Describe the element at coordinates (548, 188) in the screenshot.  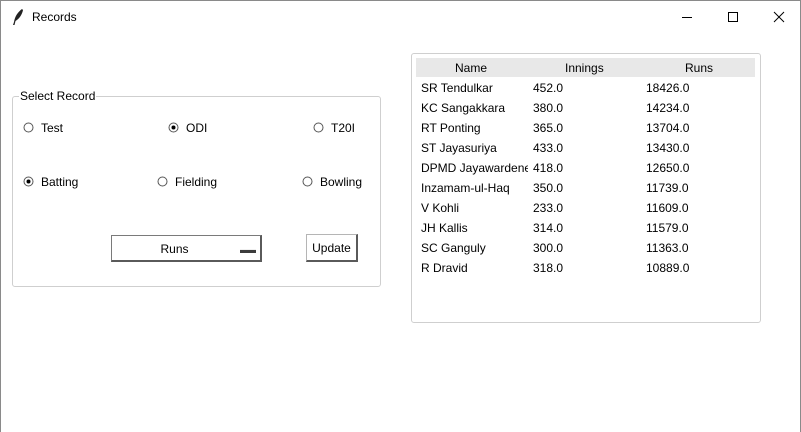
I see `cell-innings: 350.0` at that location.